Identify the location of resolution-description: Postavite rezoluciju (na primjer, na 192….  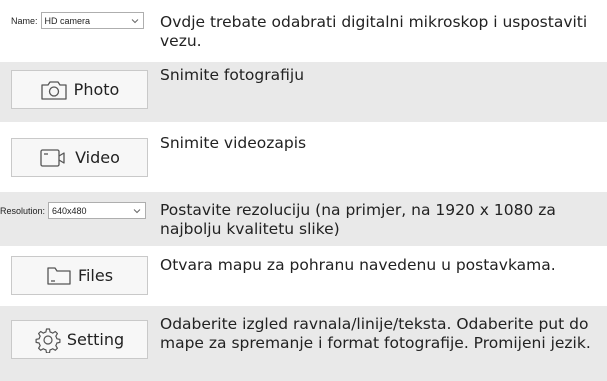
(358, 219).